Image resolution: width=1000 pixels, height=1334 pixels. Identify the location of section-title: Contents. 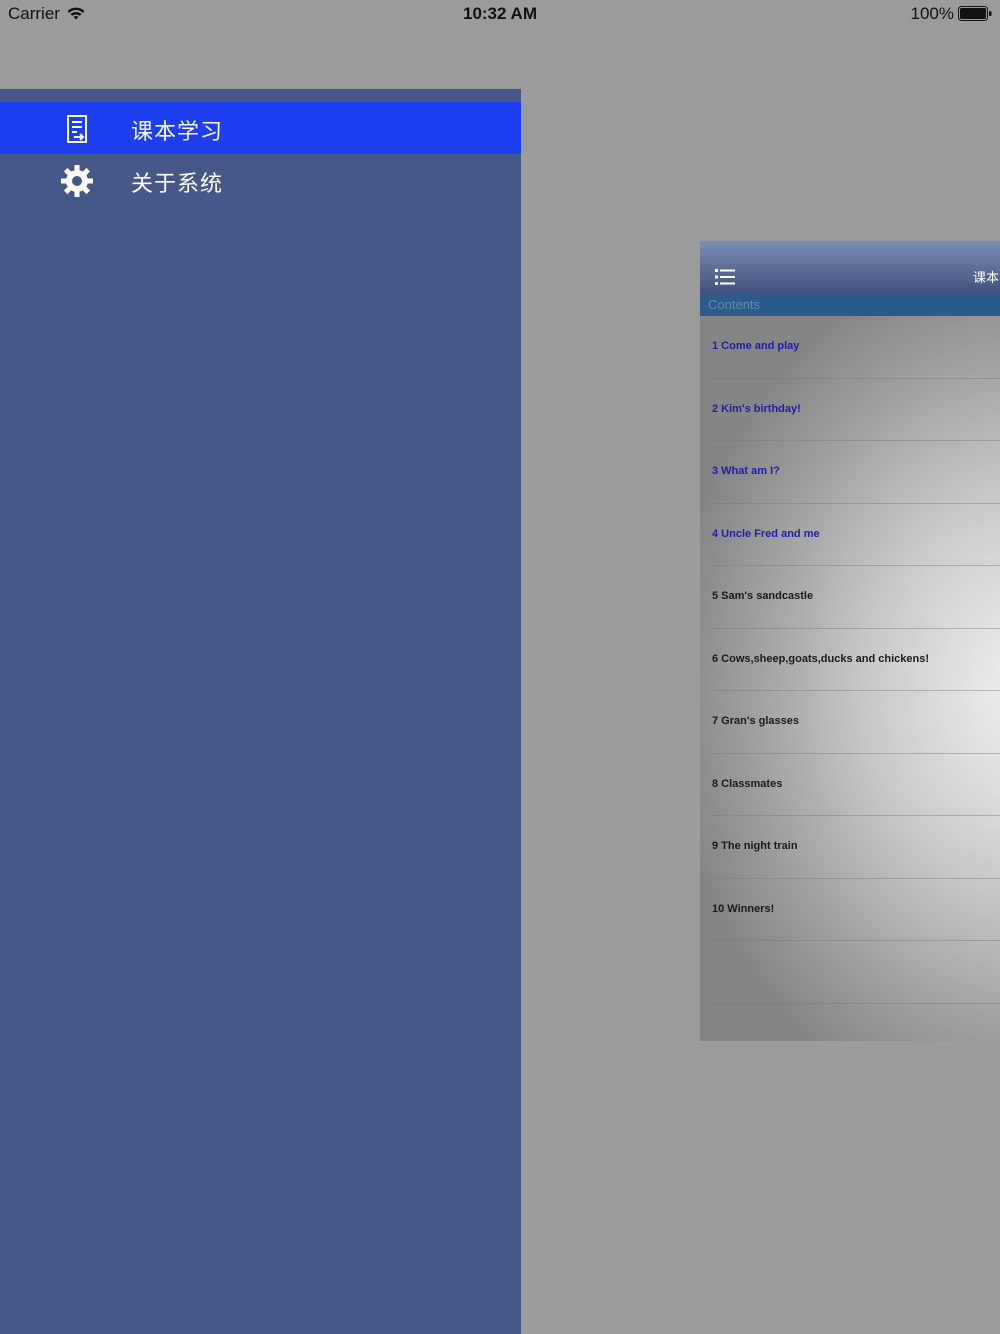
(734, 304).